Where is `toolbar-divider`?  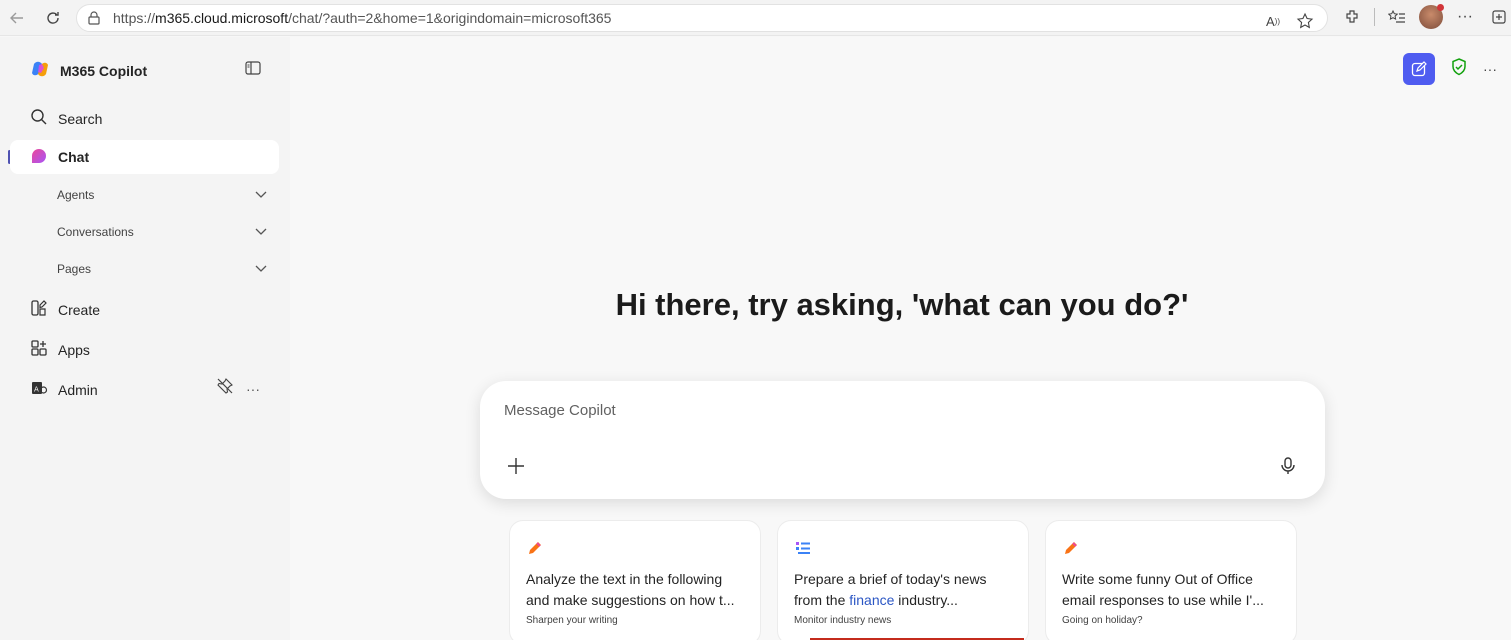 toolbar-divider is located at coordinates (1374, 17).